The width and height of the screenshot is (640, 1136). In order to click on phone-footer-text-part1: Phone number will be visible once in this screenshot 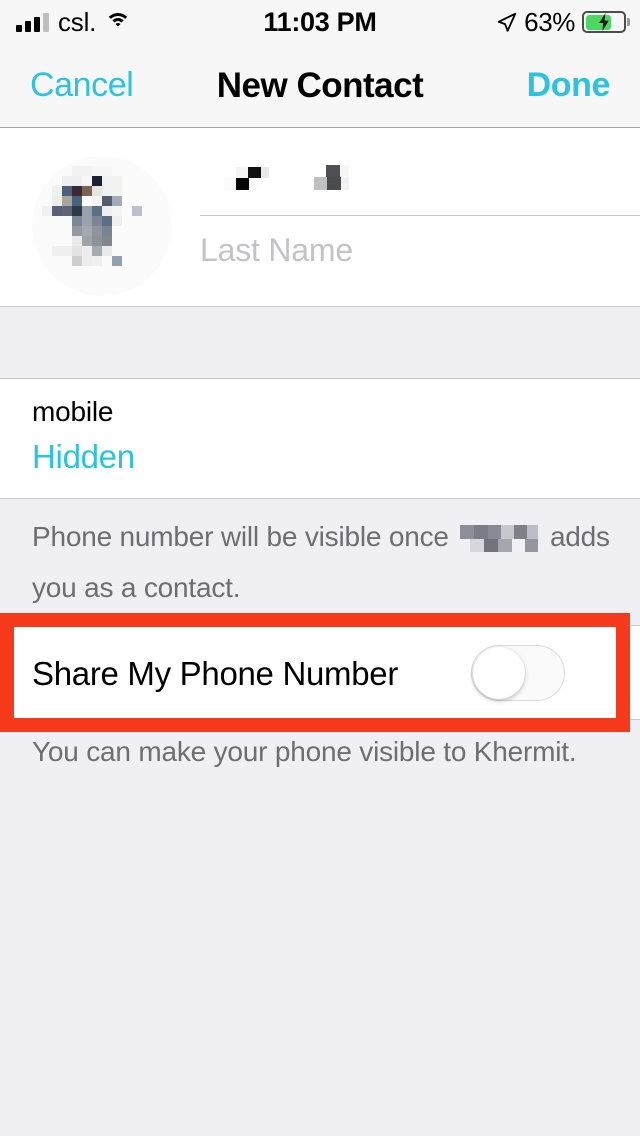, I will do `click(240, 536)`.